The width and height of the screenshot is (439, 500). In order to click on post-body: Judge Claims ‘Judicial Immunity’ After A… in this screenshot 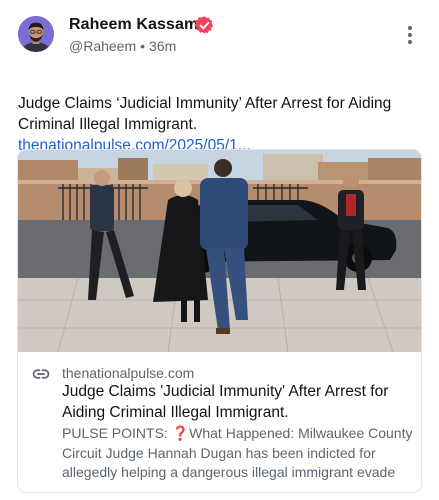, I will do `click(220, 124)`.